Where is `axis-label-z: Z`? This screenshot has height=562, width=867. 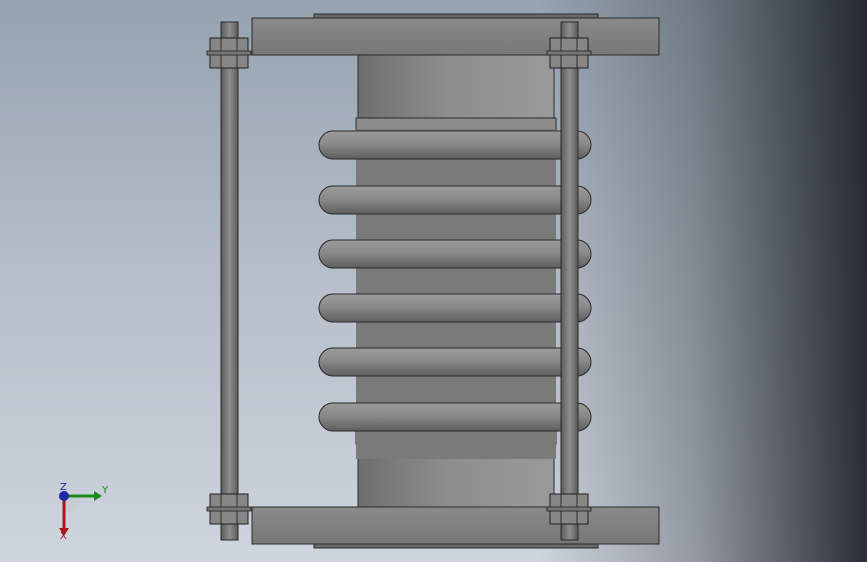
axis-label-z: Z is located at coordinates (63, 487).